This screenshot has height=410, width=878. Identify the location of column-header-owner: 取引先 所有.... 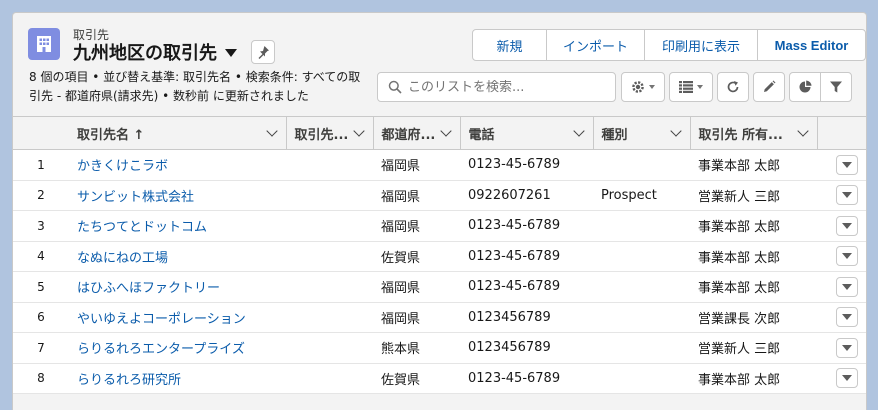
(754, 133).